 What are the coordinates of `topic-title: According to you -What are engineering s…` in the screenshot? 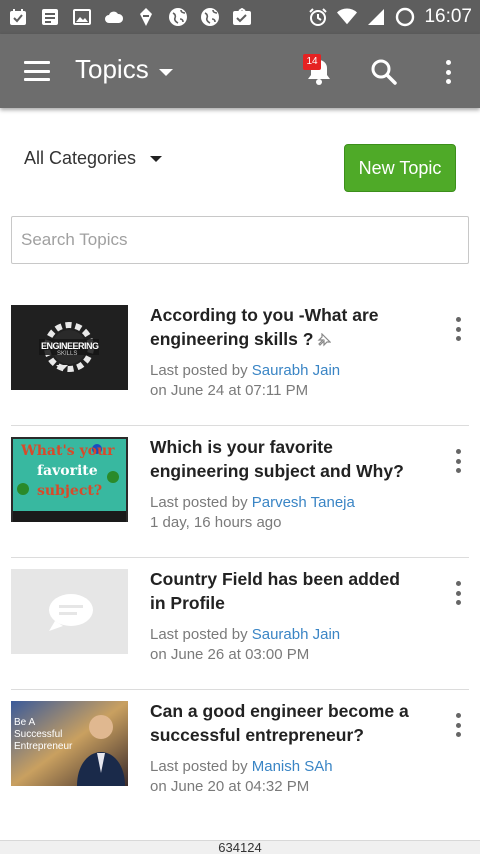 It's located at (285, 327).